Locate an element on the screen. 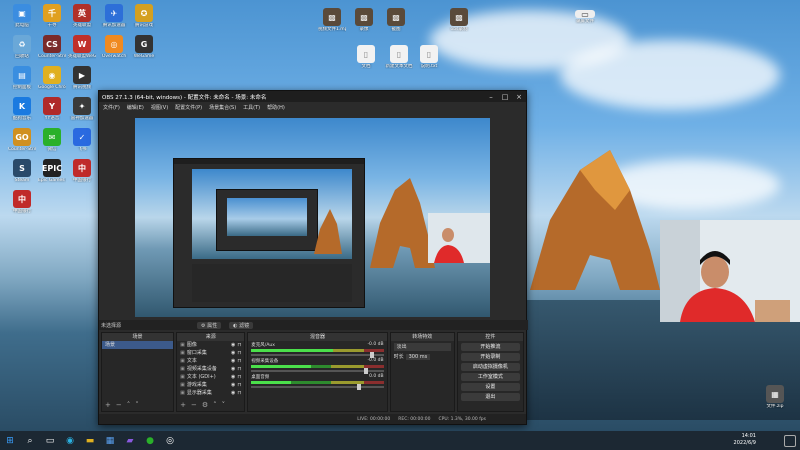 The image size is (800, 450). source-item: ▣ 游戏采集 ◉ ⊓ is located at coordinates (210, 385).